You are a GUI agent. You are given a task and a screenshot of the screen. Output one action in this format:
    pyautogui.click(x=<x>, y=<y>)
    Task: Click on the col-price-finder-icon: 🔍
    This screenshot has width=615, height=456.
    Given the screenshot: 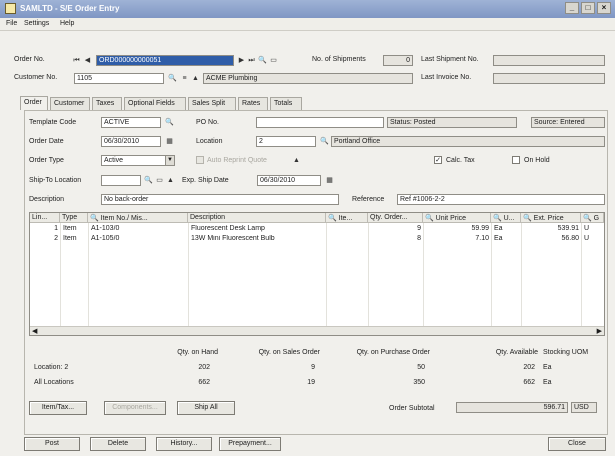 What is the action you would take?
    pyautogui.click(x=430, y=218)
    